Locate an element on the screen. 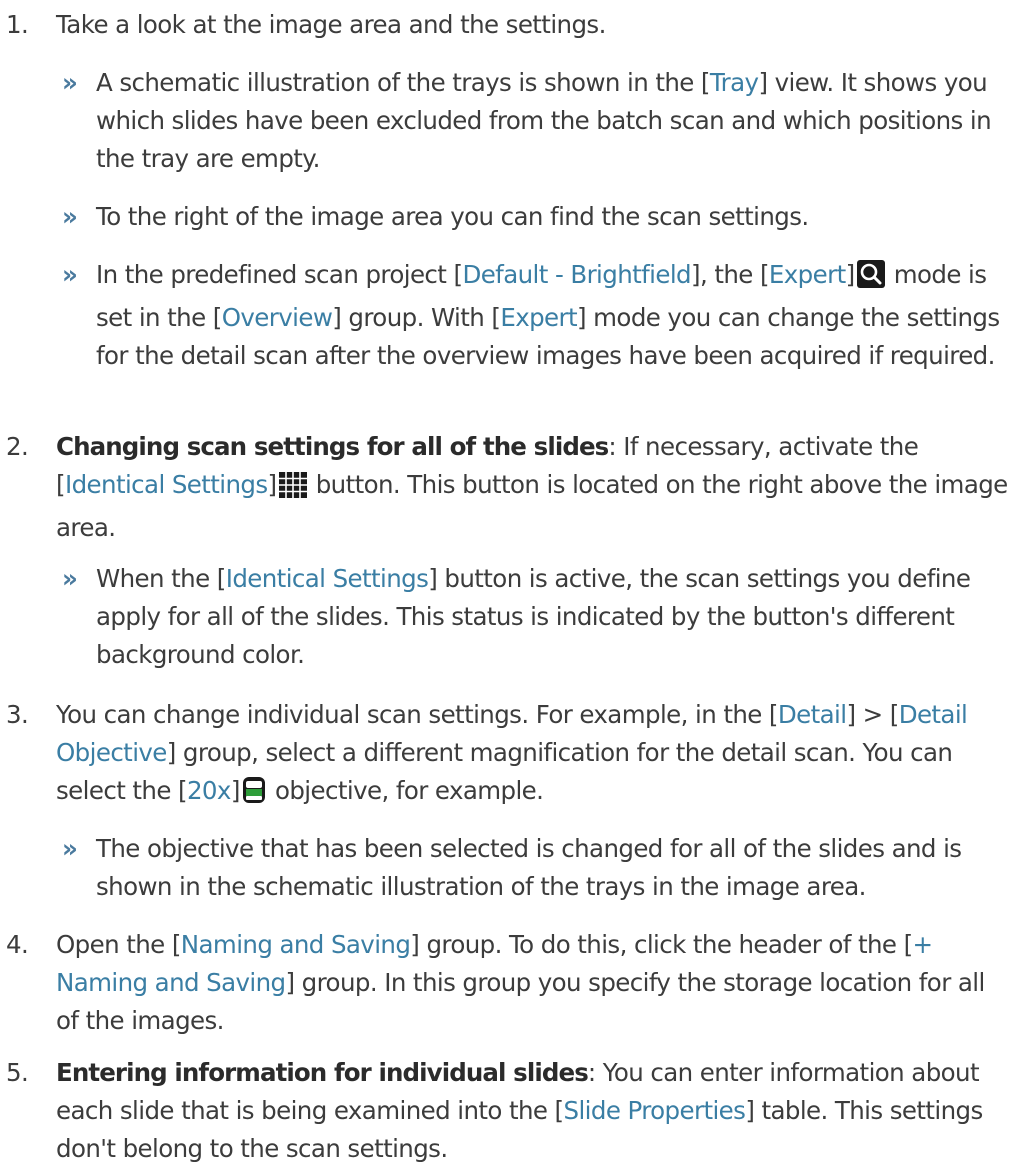 This screenshot has width=1033, height=1169. step-number: 5. is located at coordinates (17, 1072).